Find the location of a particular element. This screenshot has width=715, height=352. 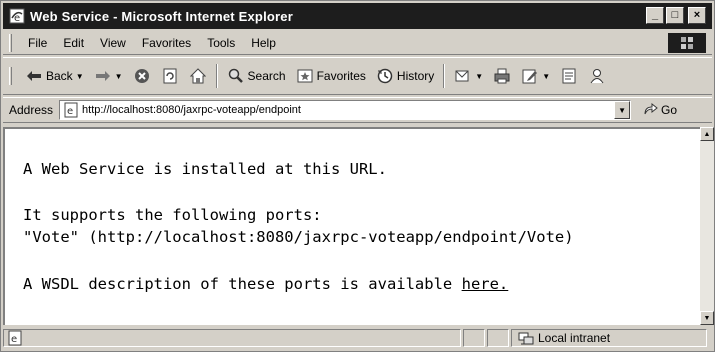

history-button: History is located at coordinates (405, 76).